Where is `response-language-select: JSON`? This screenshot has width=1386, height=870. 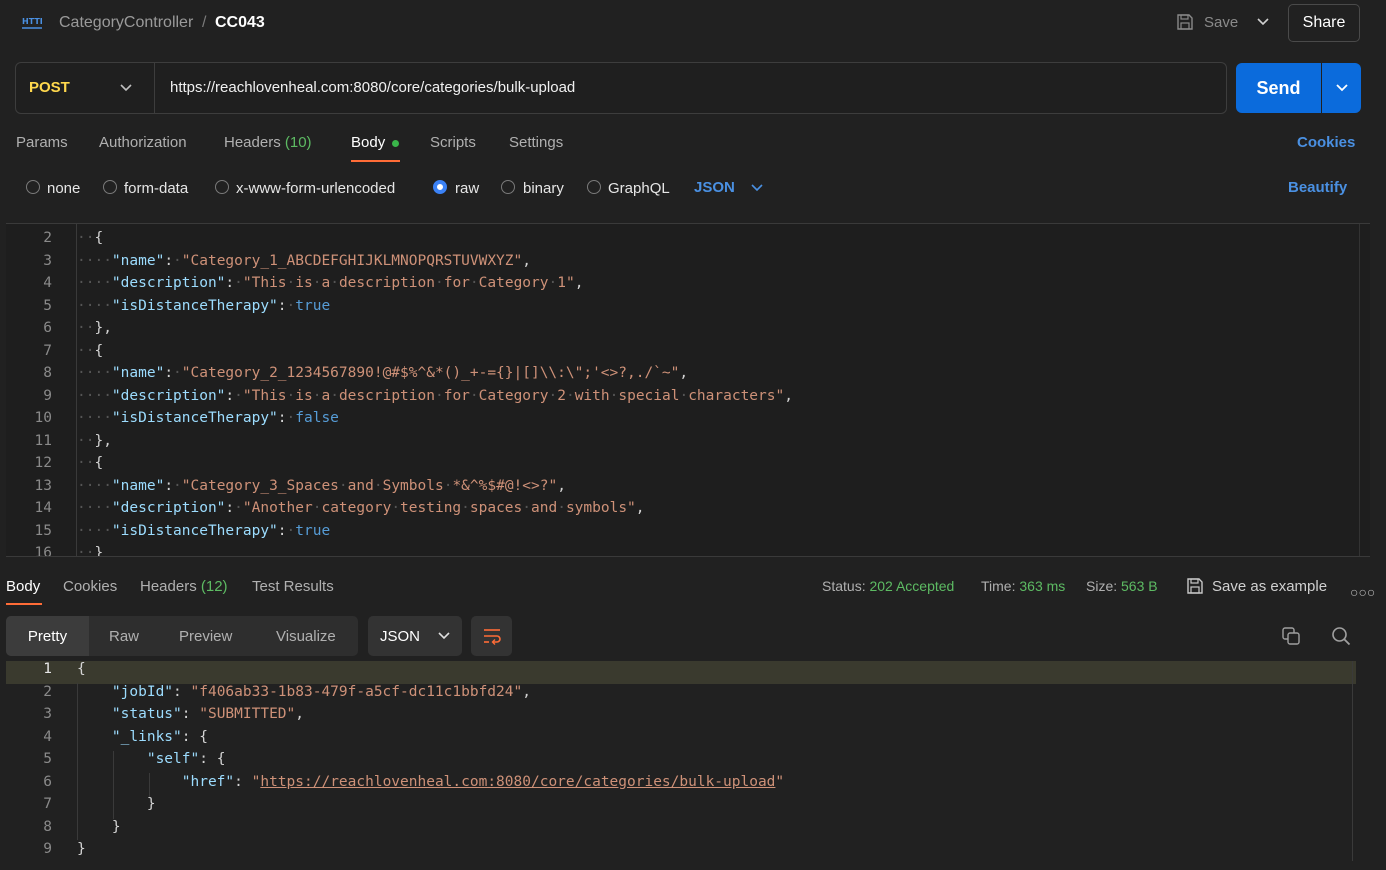 response-language-select: JSON is located at coordinates (415, 636).